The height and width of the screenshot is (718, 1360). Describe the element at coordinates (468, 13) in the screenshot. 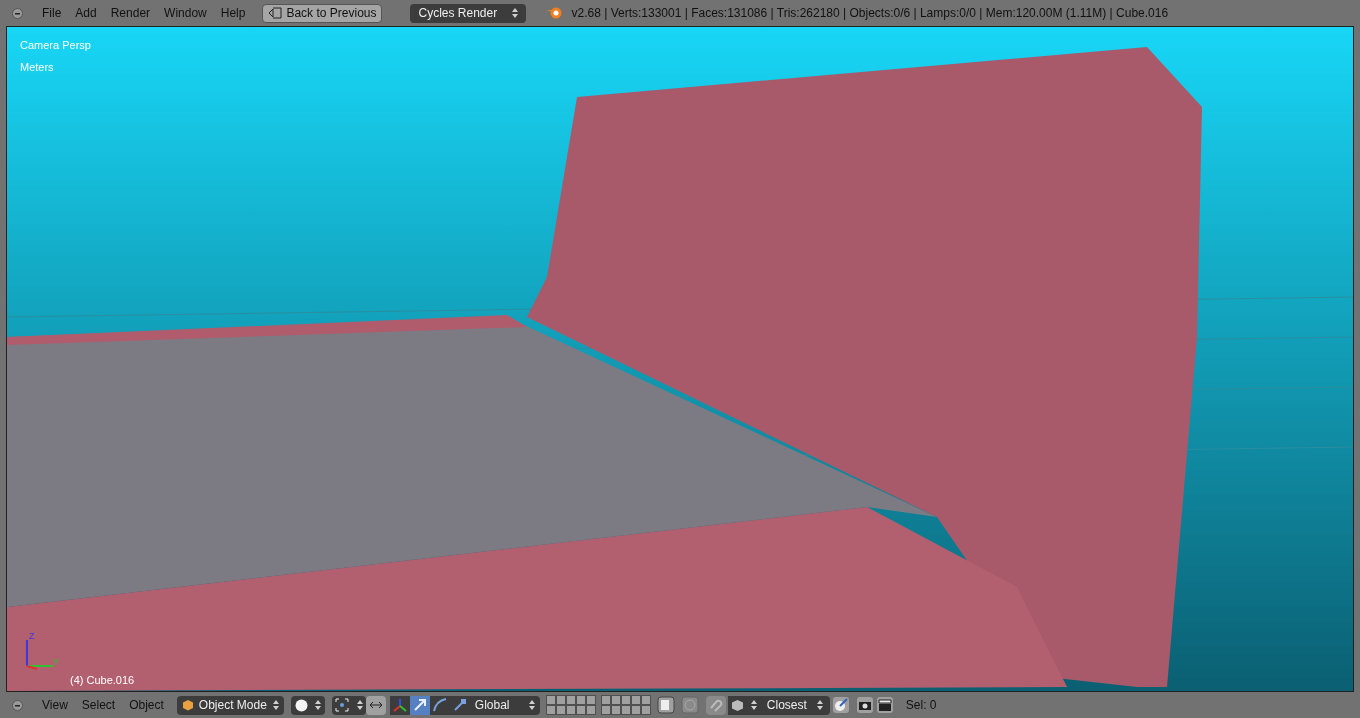

I see `render-engine-dropdown: Cycles Render` at that location.